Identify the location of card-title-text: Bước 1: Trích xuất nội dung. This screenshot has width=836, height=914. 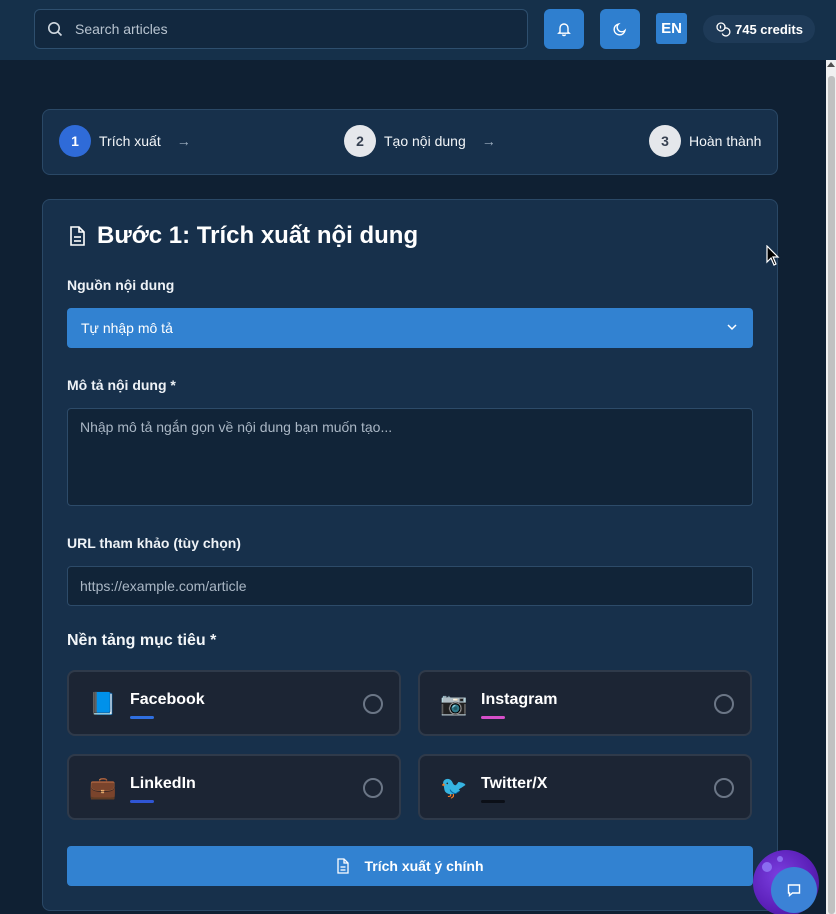
(258, 235).